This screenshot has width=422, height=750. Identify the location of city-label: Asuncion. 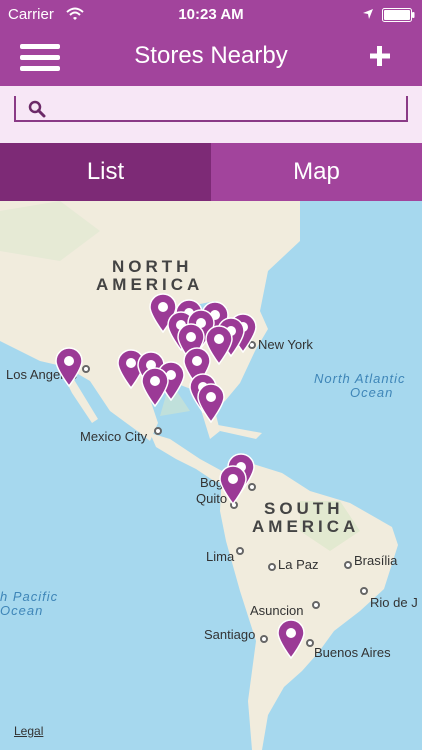
(277, 610).